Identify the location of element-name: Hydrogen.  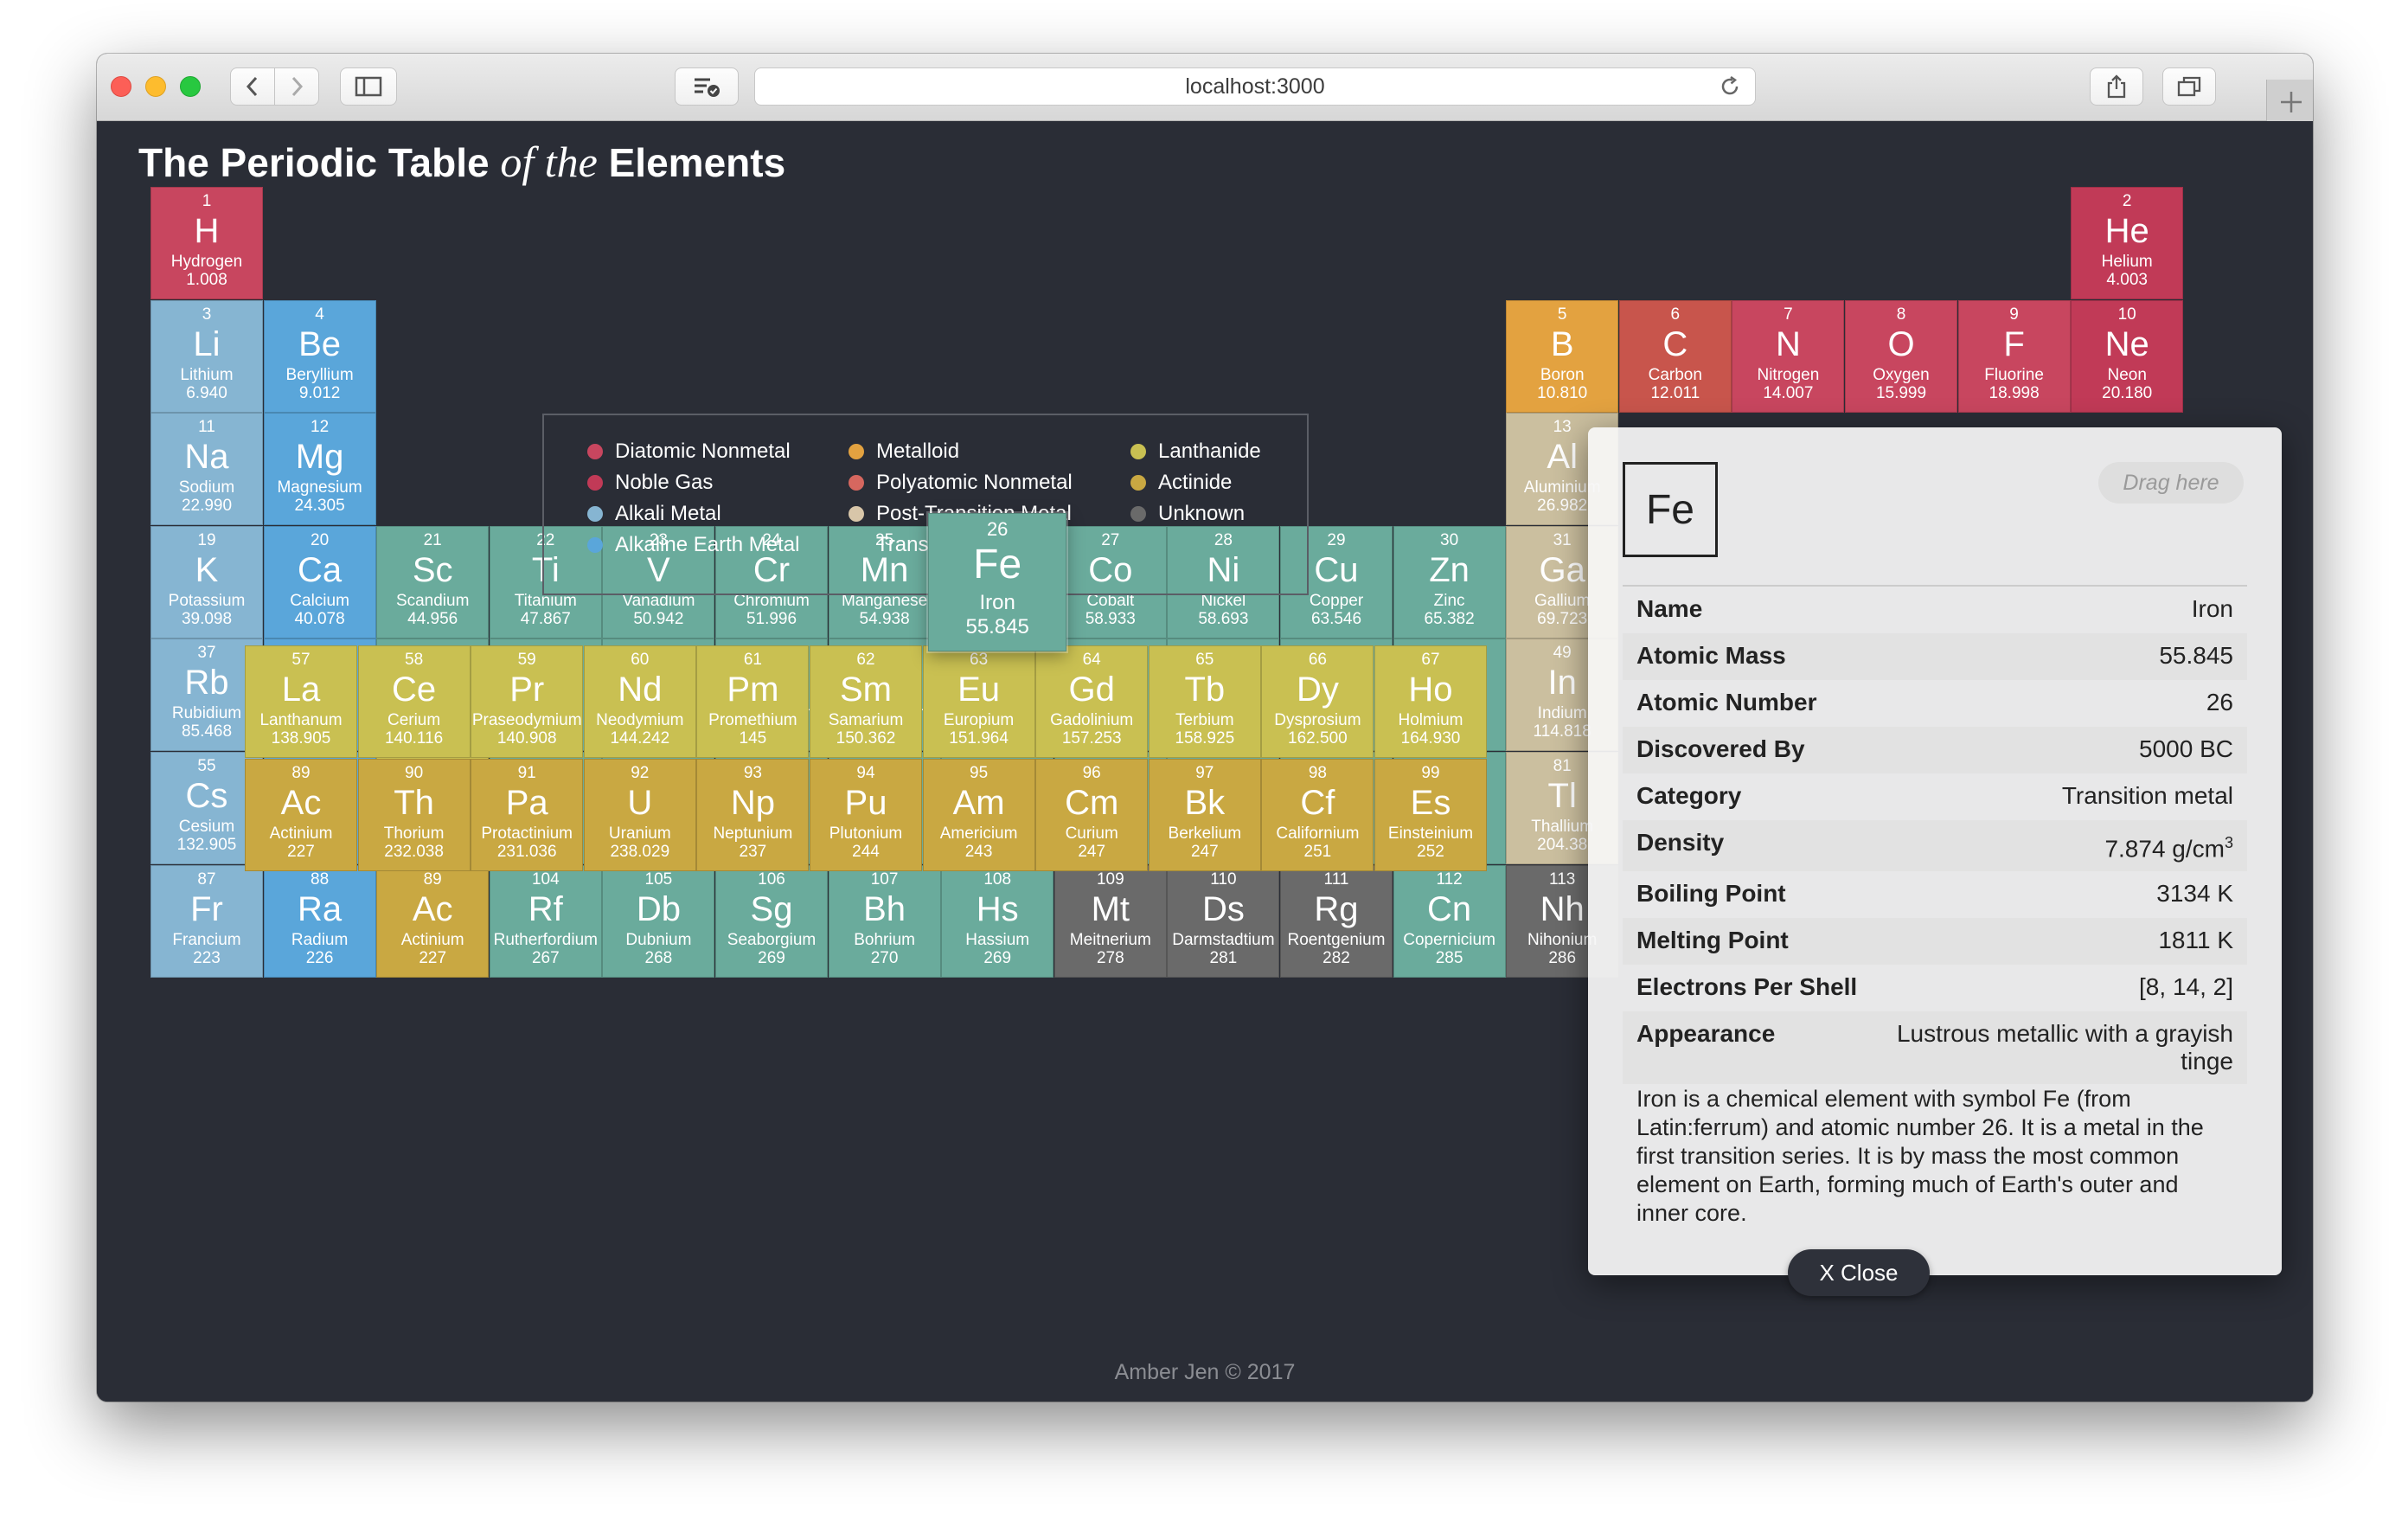
(206, 262).